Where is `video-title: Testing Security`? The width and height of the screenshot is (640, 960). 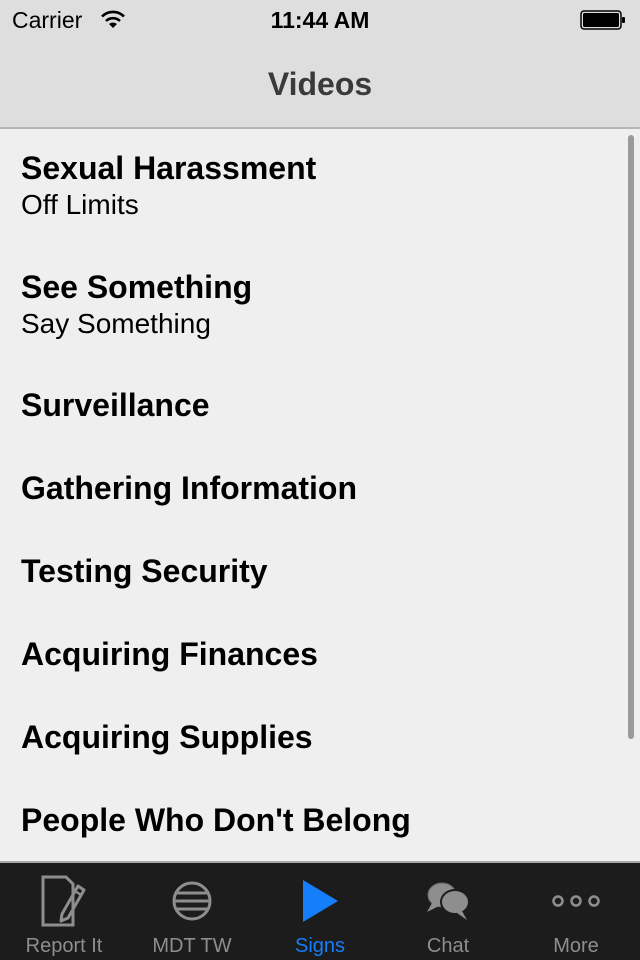
video-title: Testing Security is located at coordinates (144, 571).